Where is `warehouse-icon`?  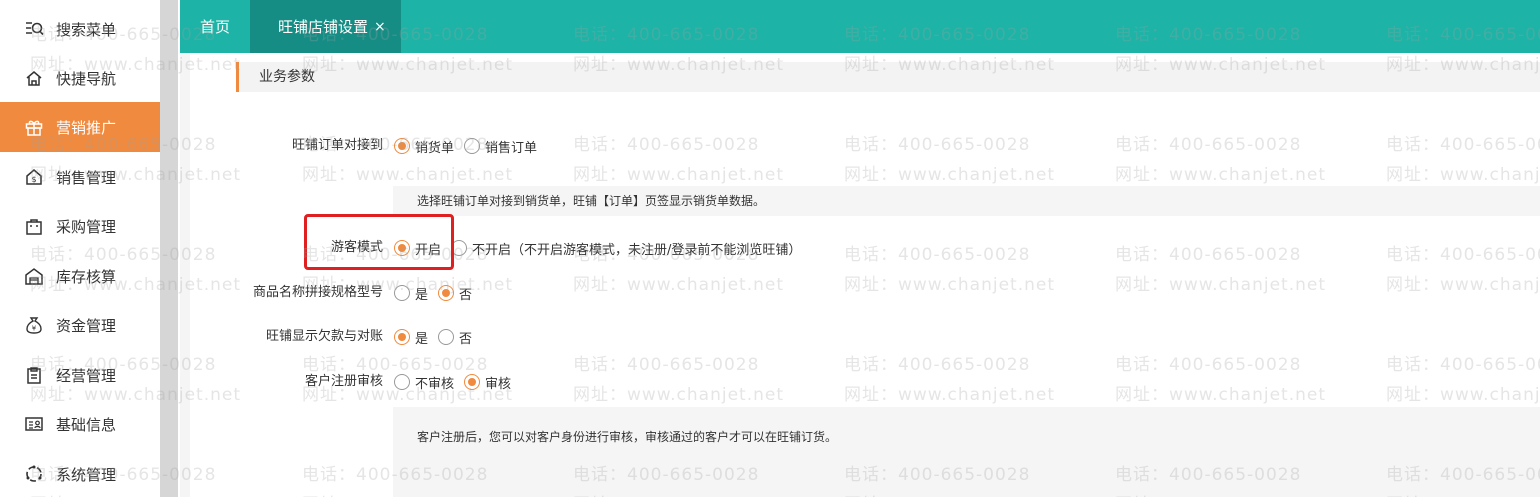 warehouse-icon is located at coordinates (34, 276).